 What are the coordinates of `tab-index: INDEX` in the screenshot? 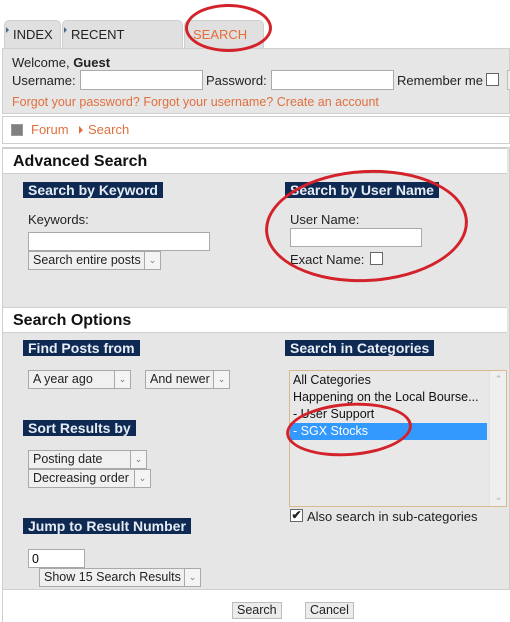 It's located at (32, 34).